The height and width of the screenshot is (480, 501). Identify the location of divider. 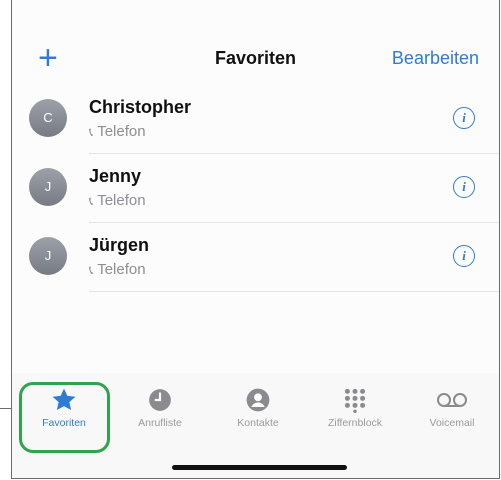
(294, 291).